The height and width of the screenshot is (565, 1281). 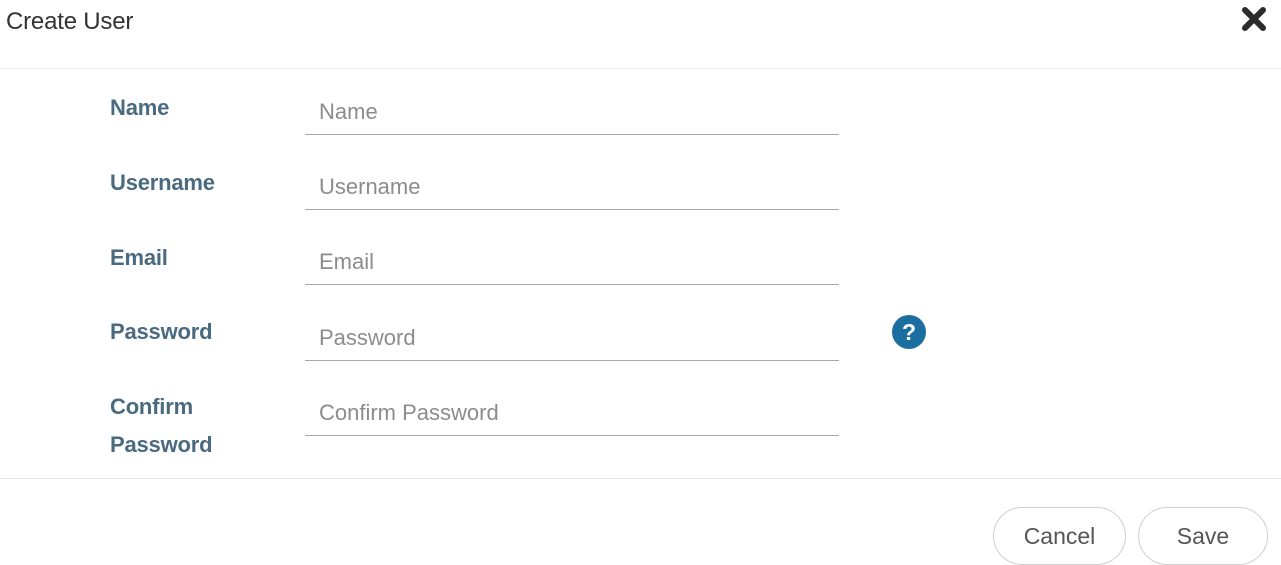 I want to click on confirm-password-label: Confirm Password, so click(x=161, y=425).